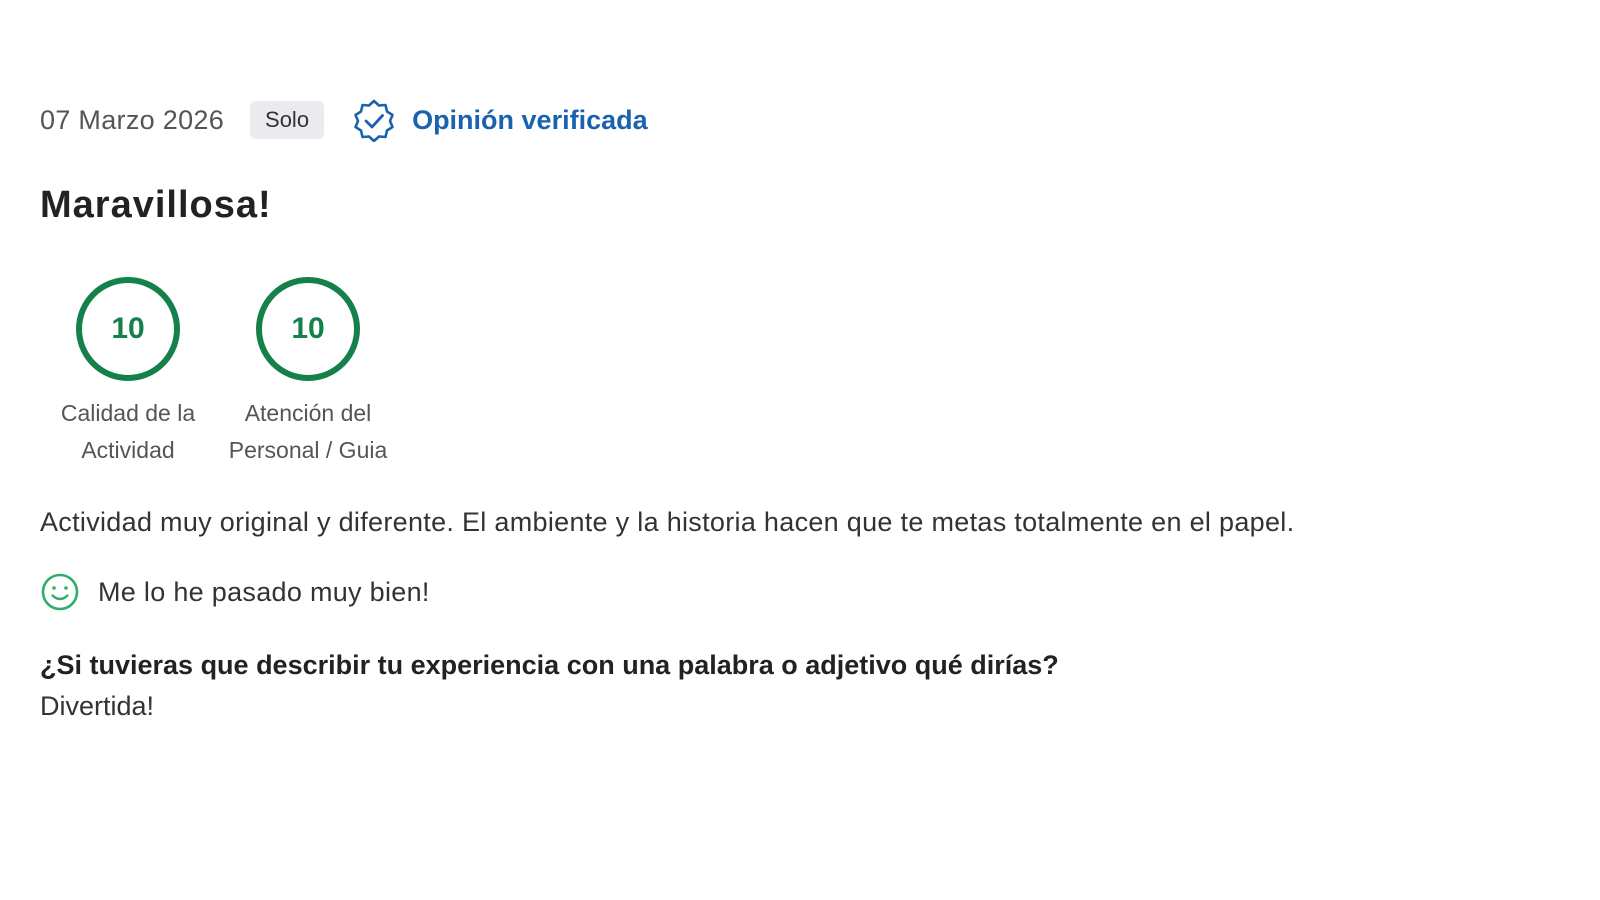 This screenshot has width=1600, height=900. Describe the element at coordinates (132, 119) in the screenshot. I see `review-date: 07 Marzo 2026` at that location.